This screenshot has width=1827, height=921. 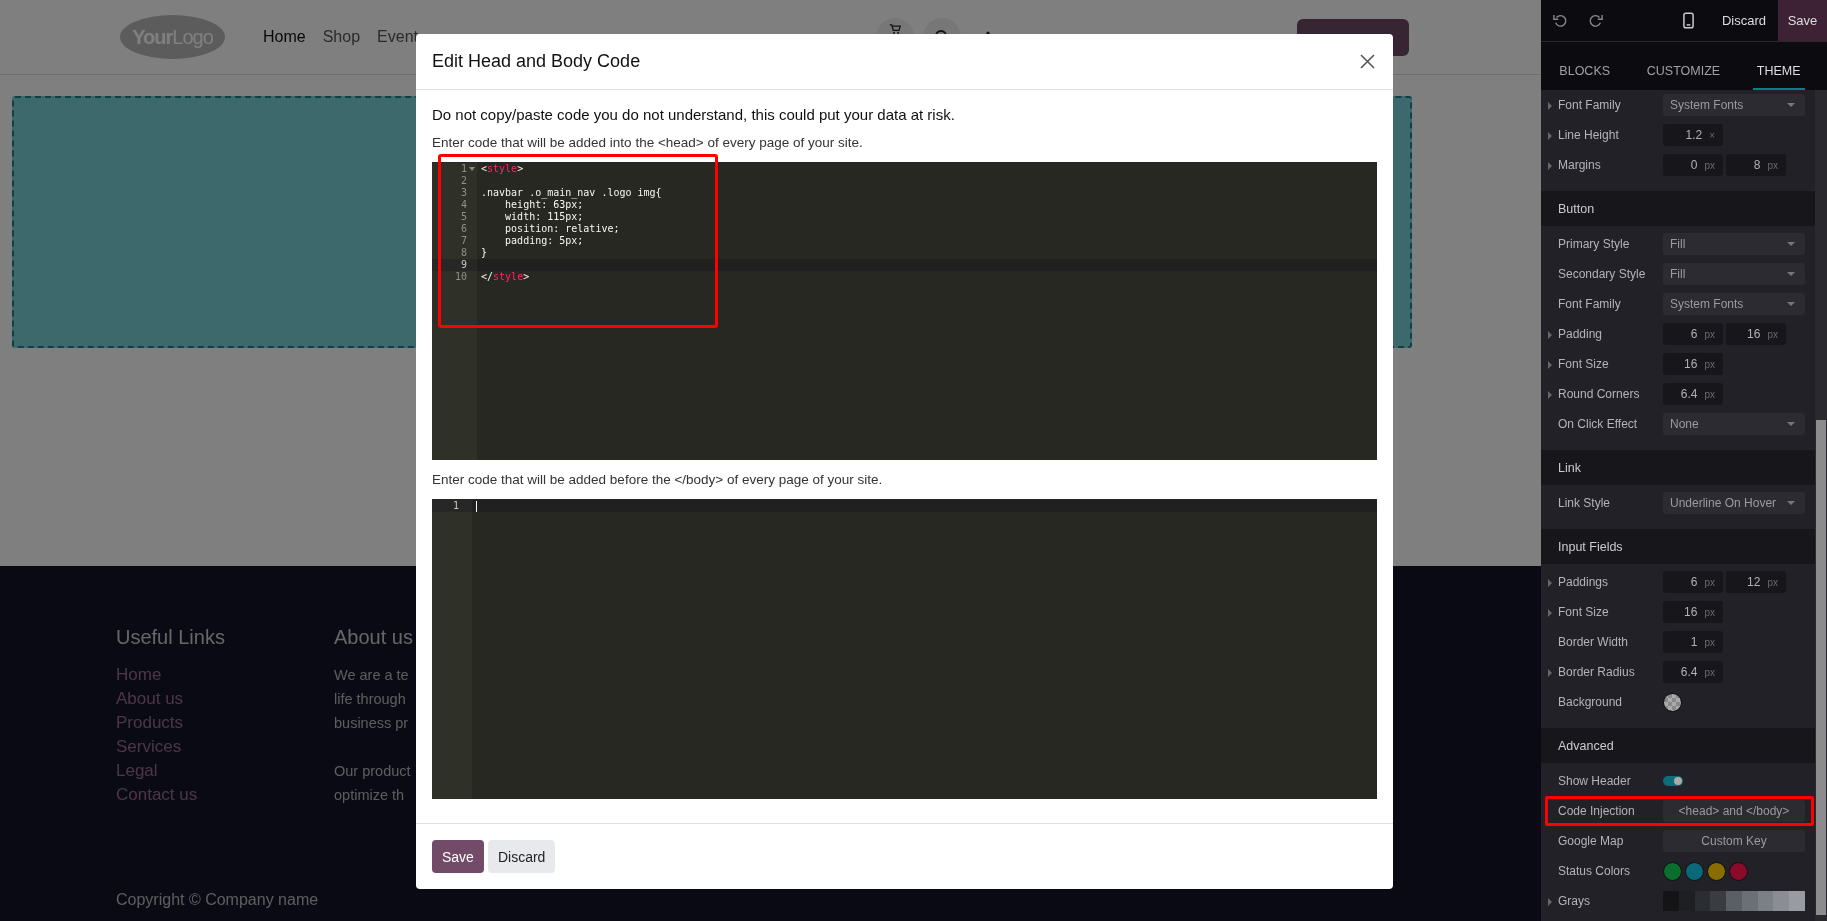 What do you see at coordinates (1678, 745) in the screenshot?
I see `section-header: Advanced` at bounding box center [1678, 745].